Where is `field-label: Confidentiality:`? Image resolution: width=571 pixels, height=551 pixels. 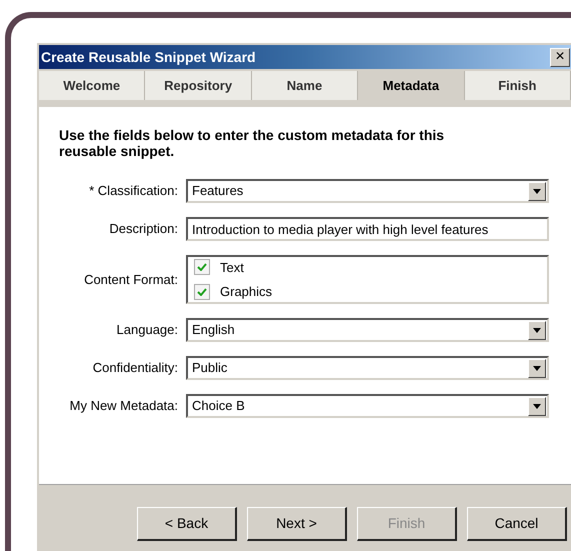
field-label: Confidentiality: is located at coordinates (135, 368).